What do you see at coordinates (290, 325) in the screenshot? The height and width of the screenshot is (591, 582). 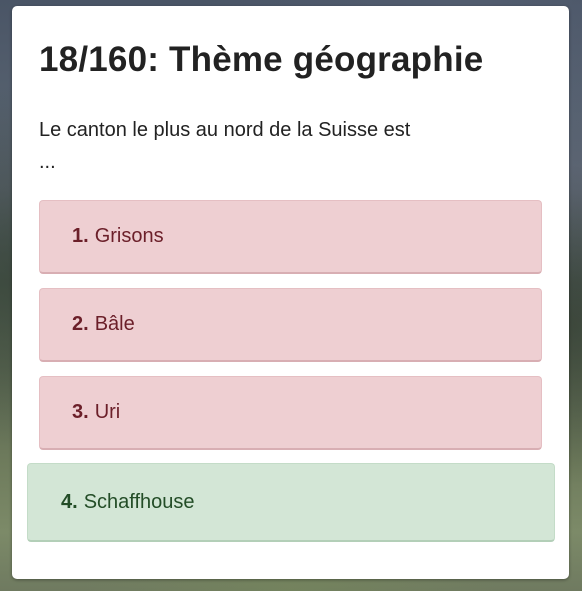 I see `answer-option-2: 2. Bâle` at bounding box center [290, 325].